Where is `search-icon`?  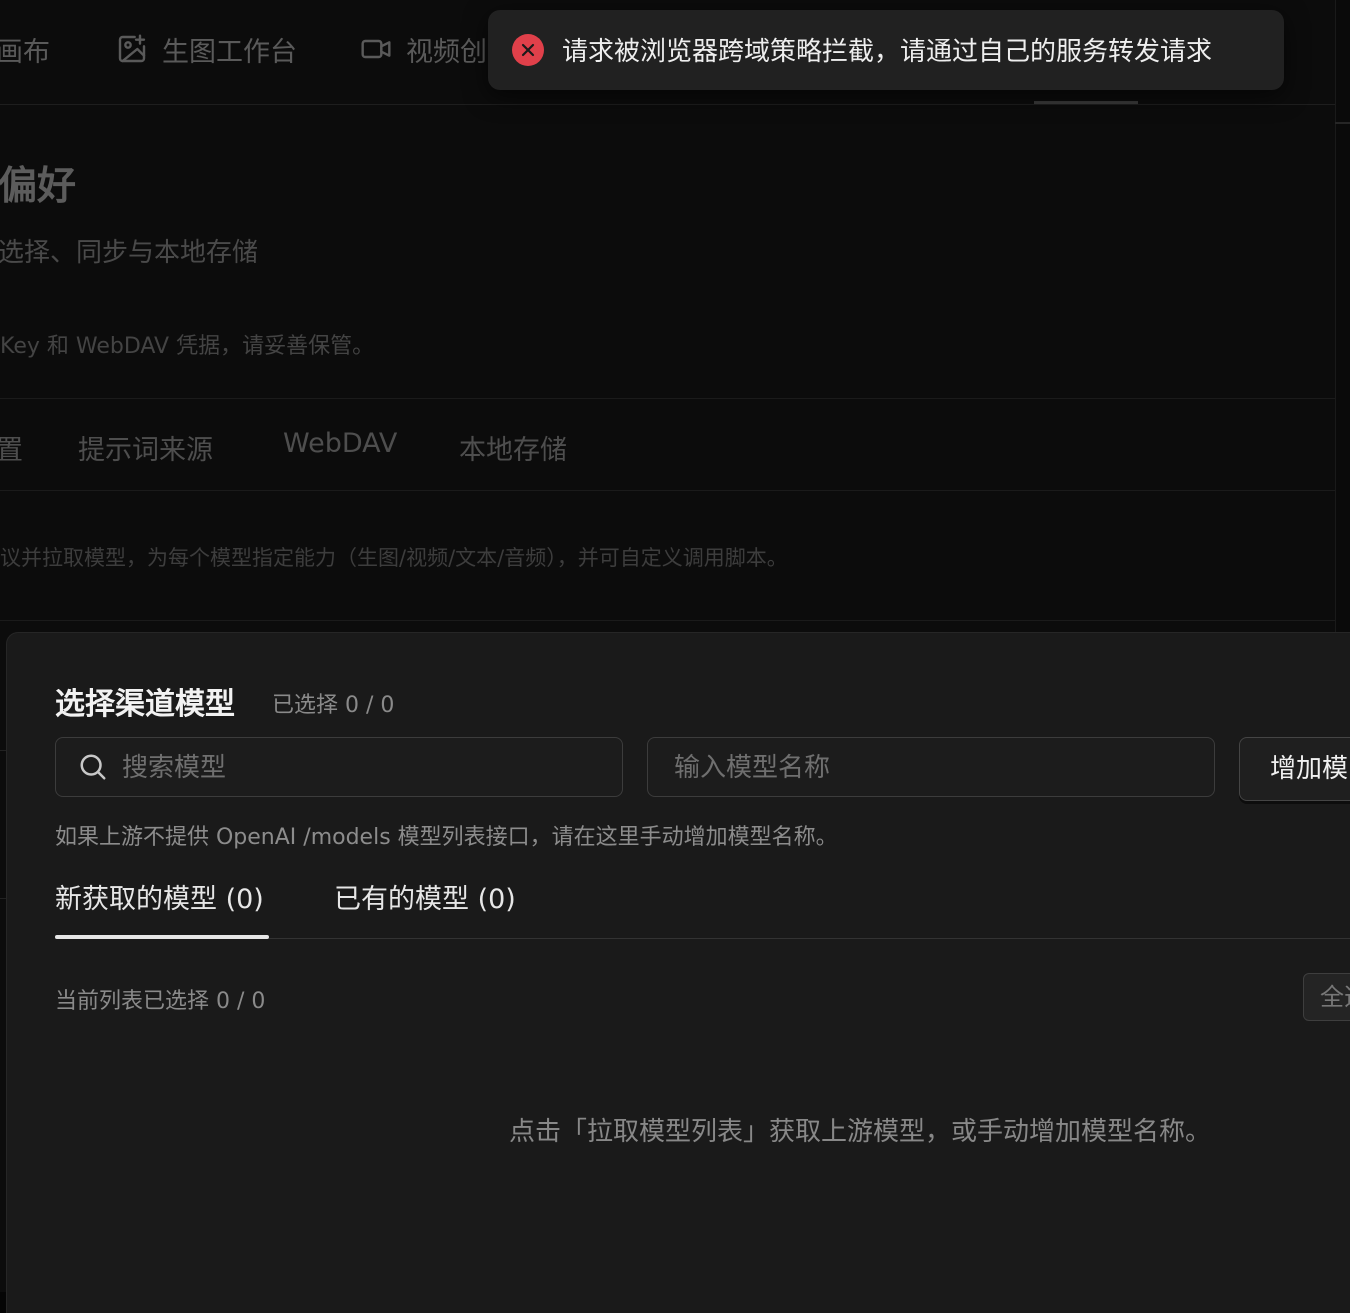
search-icon is located at coordinates (93, 767).